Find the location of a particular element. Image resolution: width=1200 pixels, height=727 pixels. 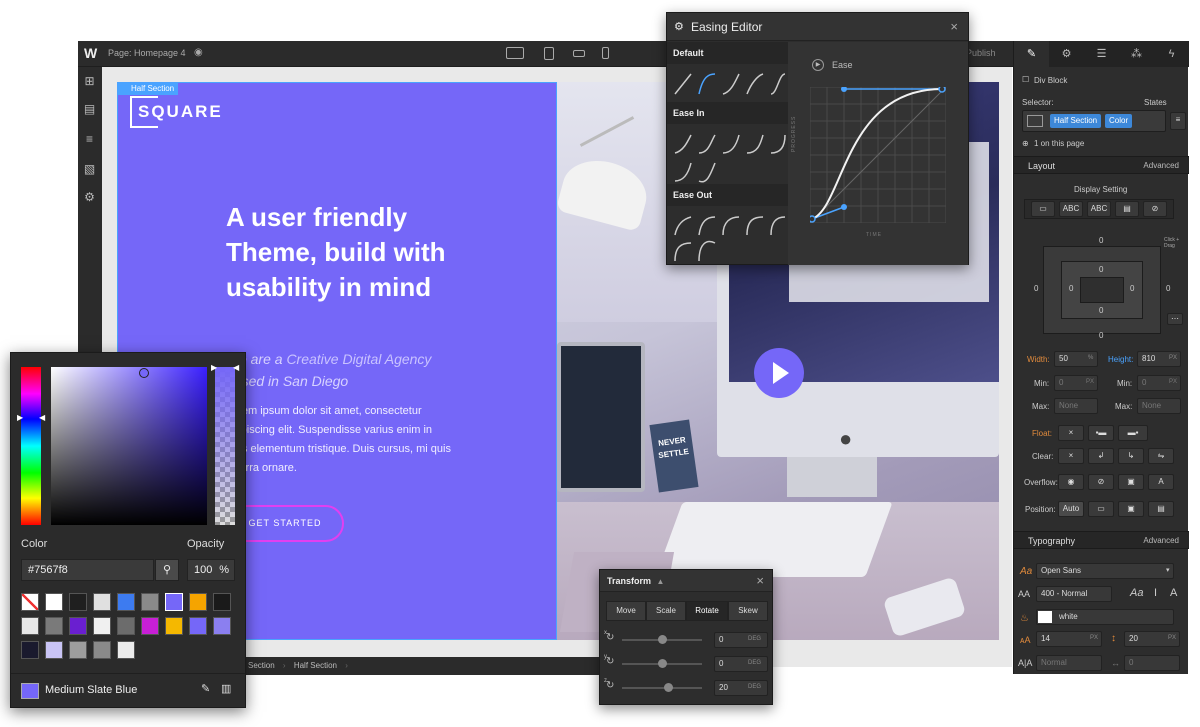

margin-top-value: 0 is located at coordinates (1101, 240).